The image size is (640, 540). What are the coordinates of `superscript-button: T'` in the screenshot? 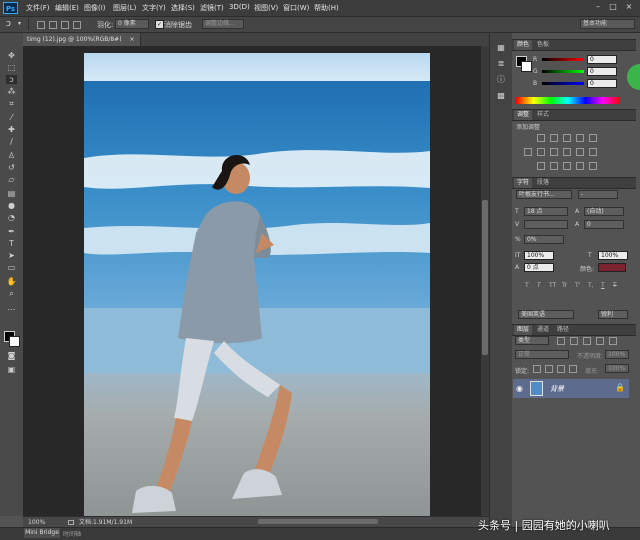 It's located at (577, 285).